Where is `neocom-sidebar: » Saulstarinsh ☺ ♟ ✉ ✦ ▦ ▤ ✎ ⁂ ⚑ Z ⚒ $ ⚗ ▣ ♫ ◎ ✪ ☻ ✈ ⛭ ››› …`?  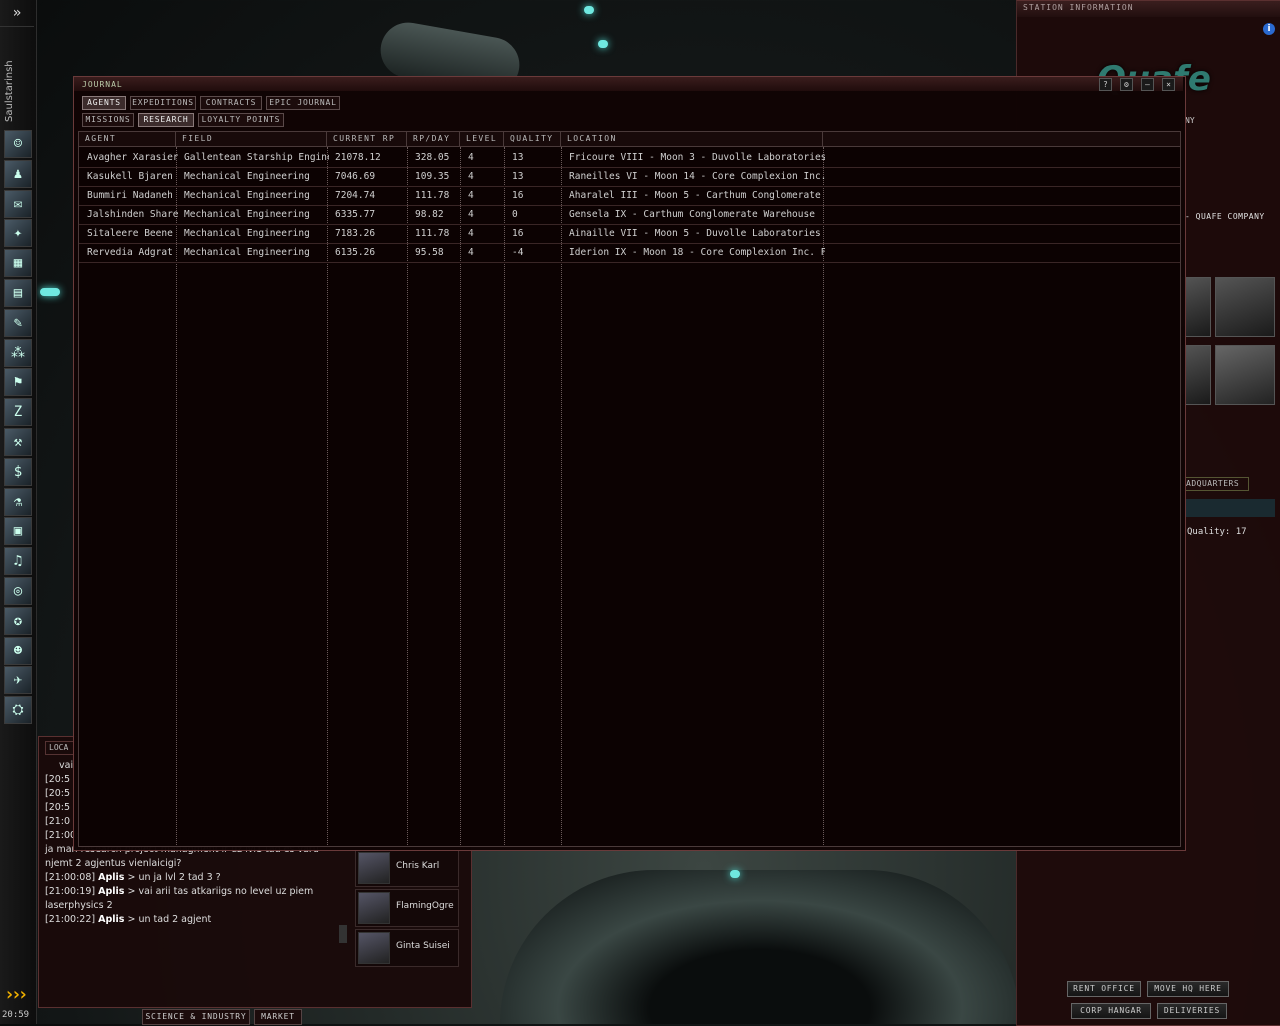 neocom-sidebar: » Saulstarinsh ☺ ♟ ✉ ✦ ▦ ▤ ✎ ⁂ ⚑ Z ⚒ $ ⚗ ▣ ♫ ◎ ✪ ☻ ✈ ⛭ ››› … is located at coordinates (18, 512).